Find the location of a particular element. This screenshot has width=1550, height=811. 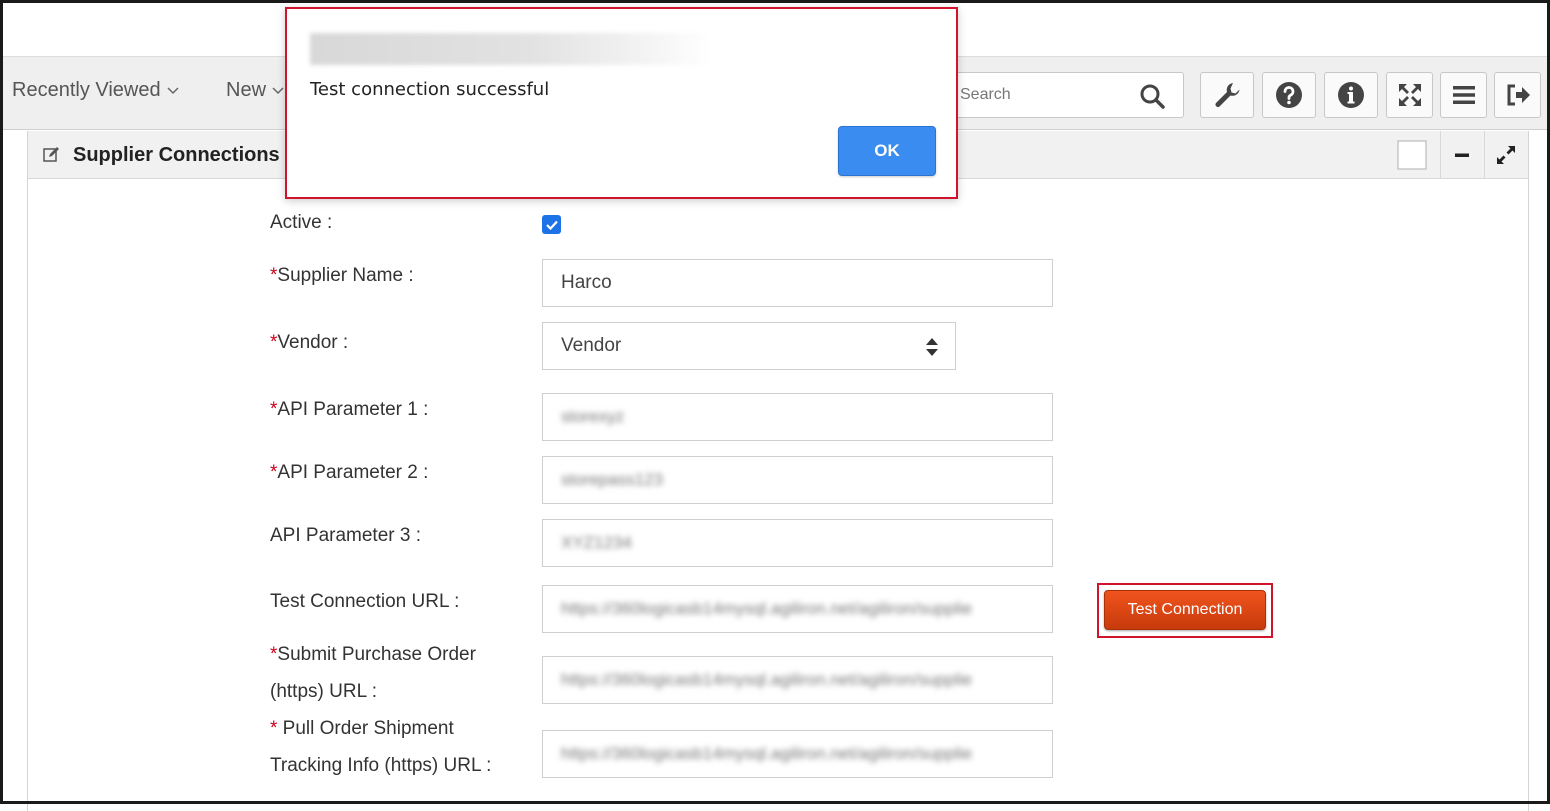

test-connection-url-label: Test Connection URL : is located at coordinates (365, 601).